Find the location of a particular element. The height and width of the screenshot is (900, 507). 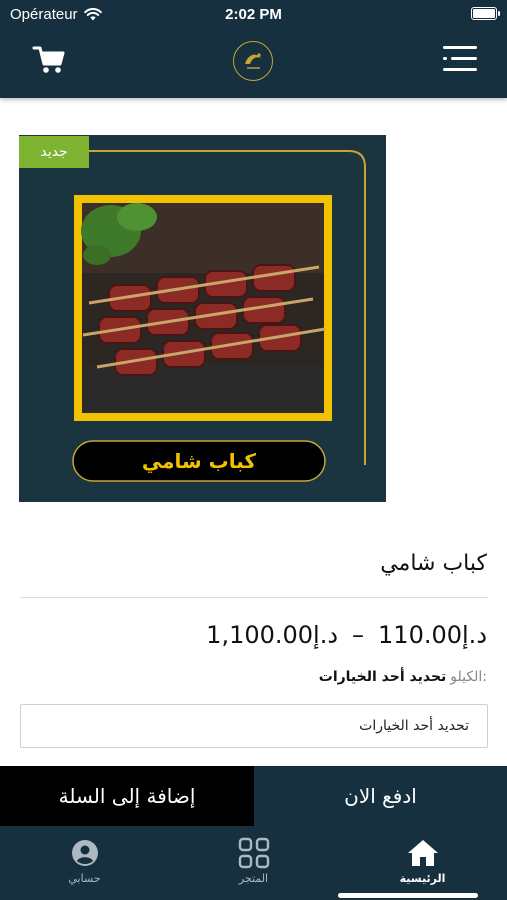

top-app-bar: Opérateur 2:02 PM is located at coordinates (253, 49).